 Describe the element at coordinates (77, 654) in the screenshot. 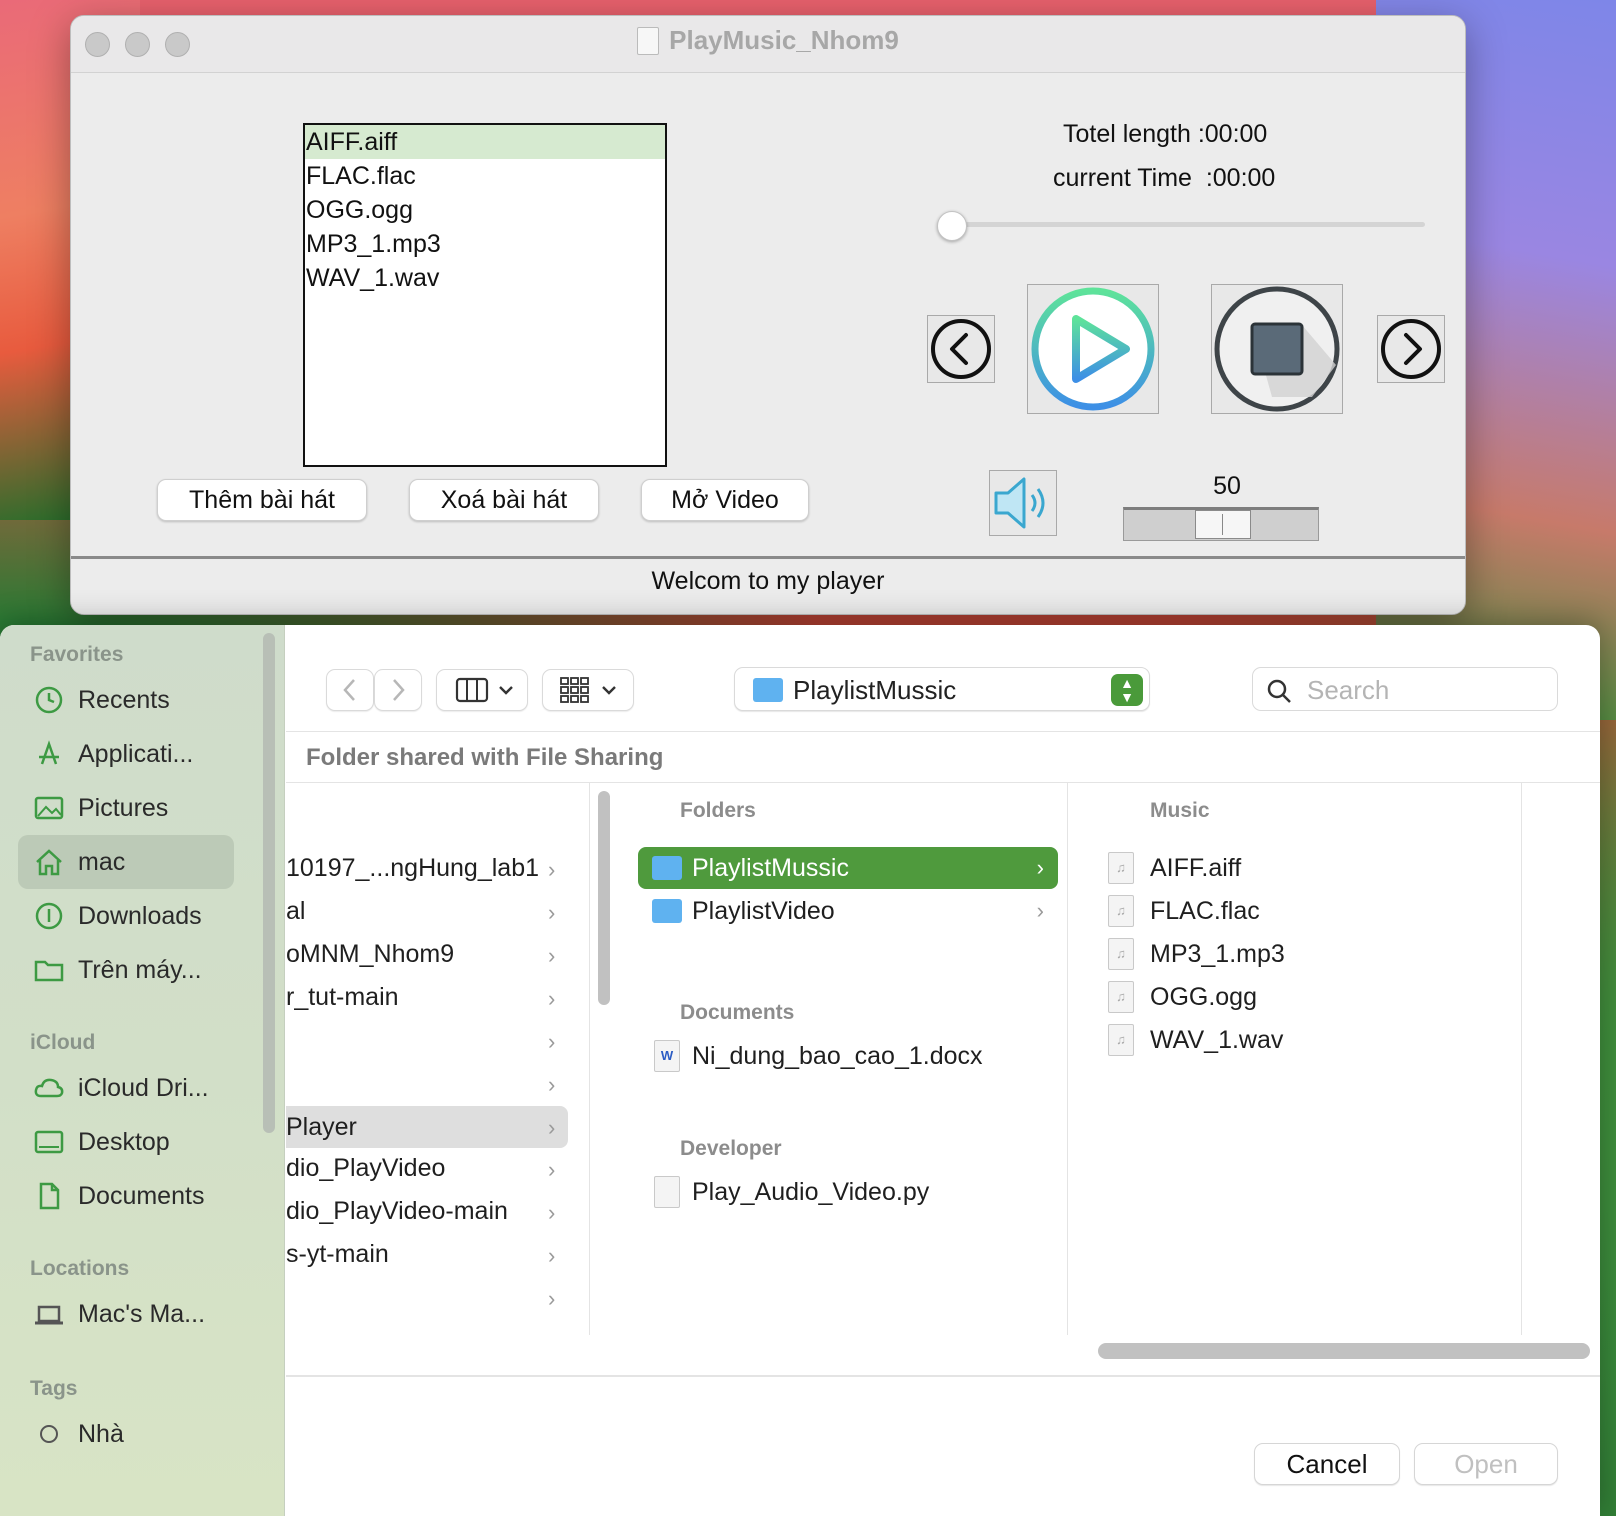

I see `sidebar-heading-favorites: Favorites` at that location.